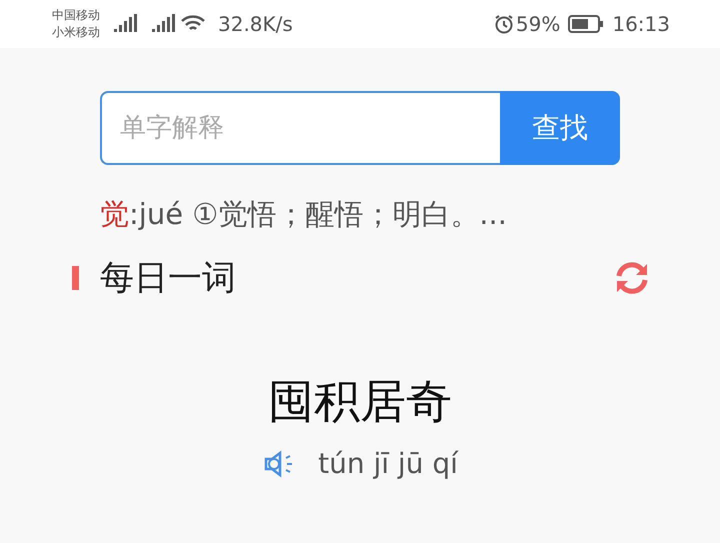 The height and width of the screenshot is (543, 720). I want to click on search-field: 单字解释, so click(300, 128).